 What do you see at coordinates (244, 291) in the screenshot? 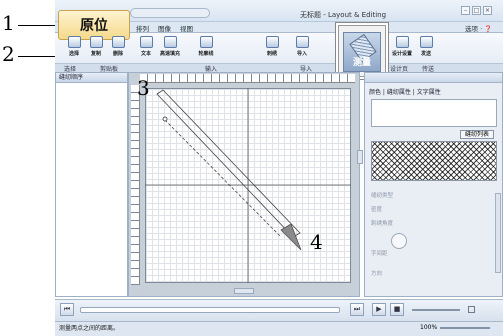
I see `canvas-horizontal-scrollbar` at bounding box center [244, 291].